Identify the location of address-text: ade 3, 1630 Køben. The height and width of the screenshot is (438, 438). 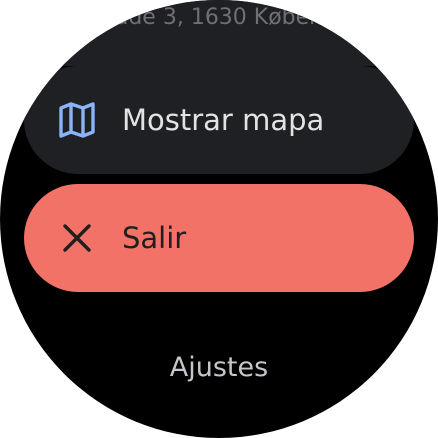
(219, 17).